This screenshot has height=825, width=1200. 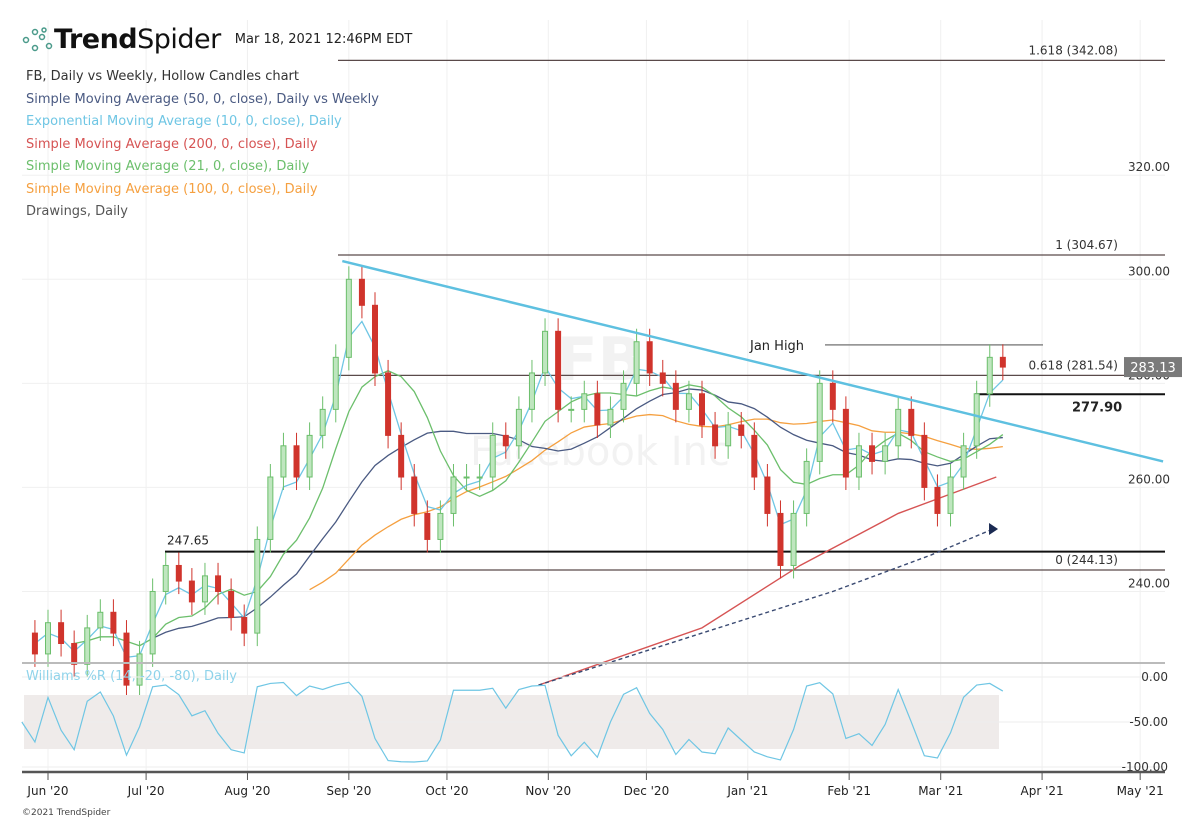 I want to click on arrow-marker-icon, so click(x=994, y=529).